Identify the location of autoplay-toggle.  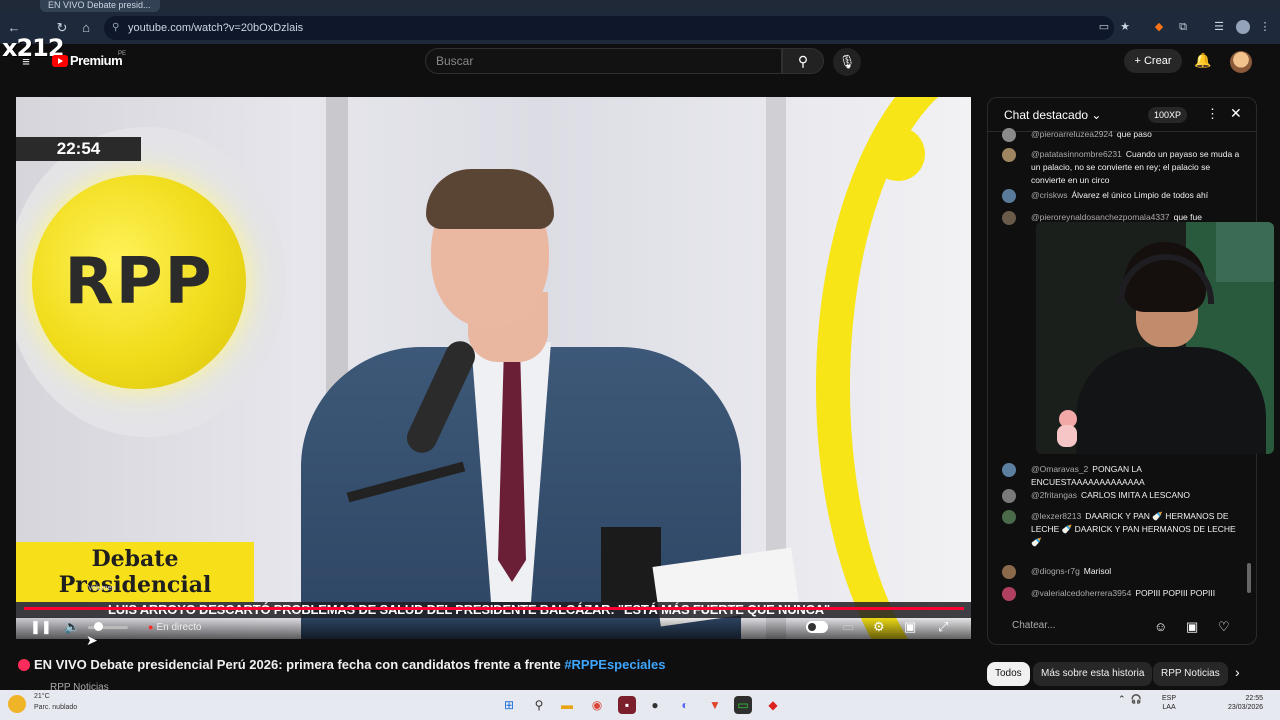
(817, 627).